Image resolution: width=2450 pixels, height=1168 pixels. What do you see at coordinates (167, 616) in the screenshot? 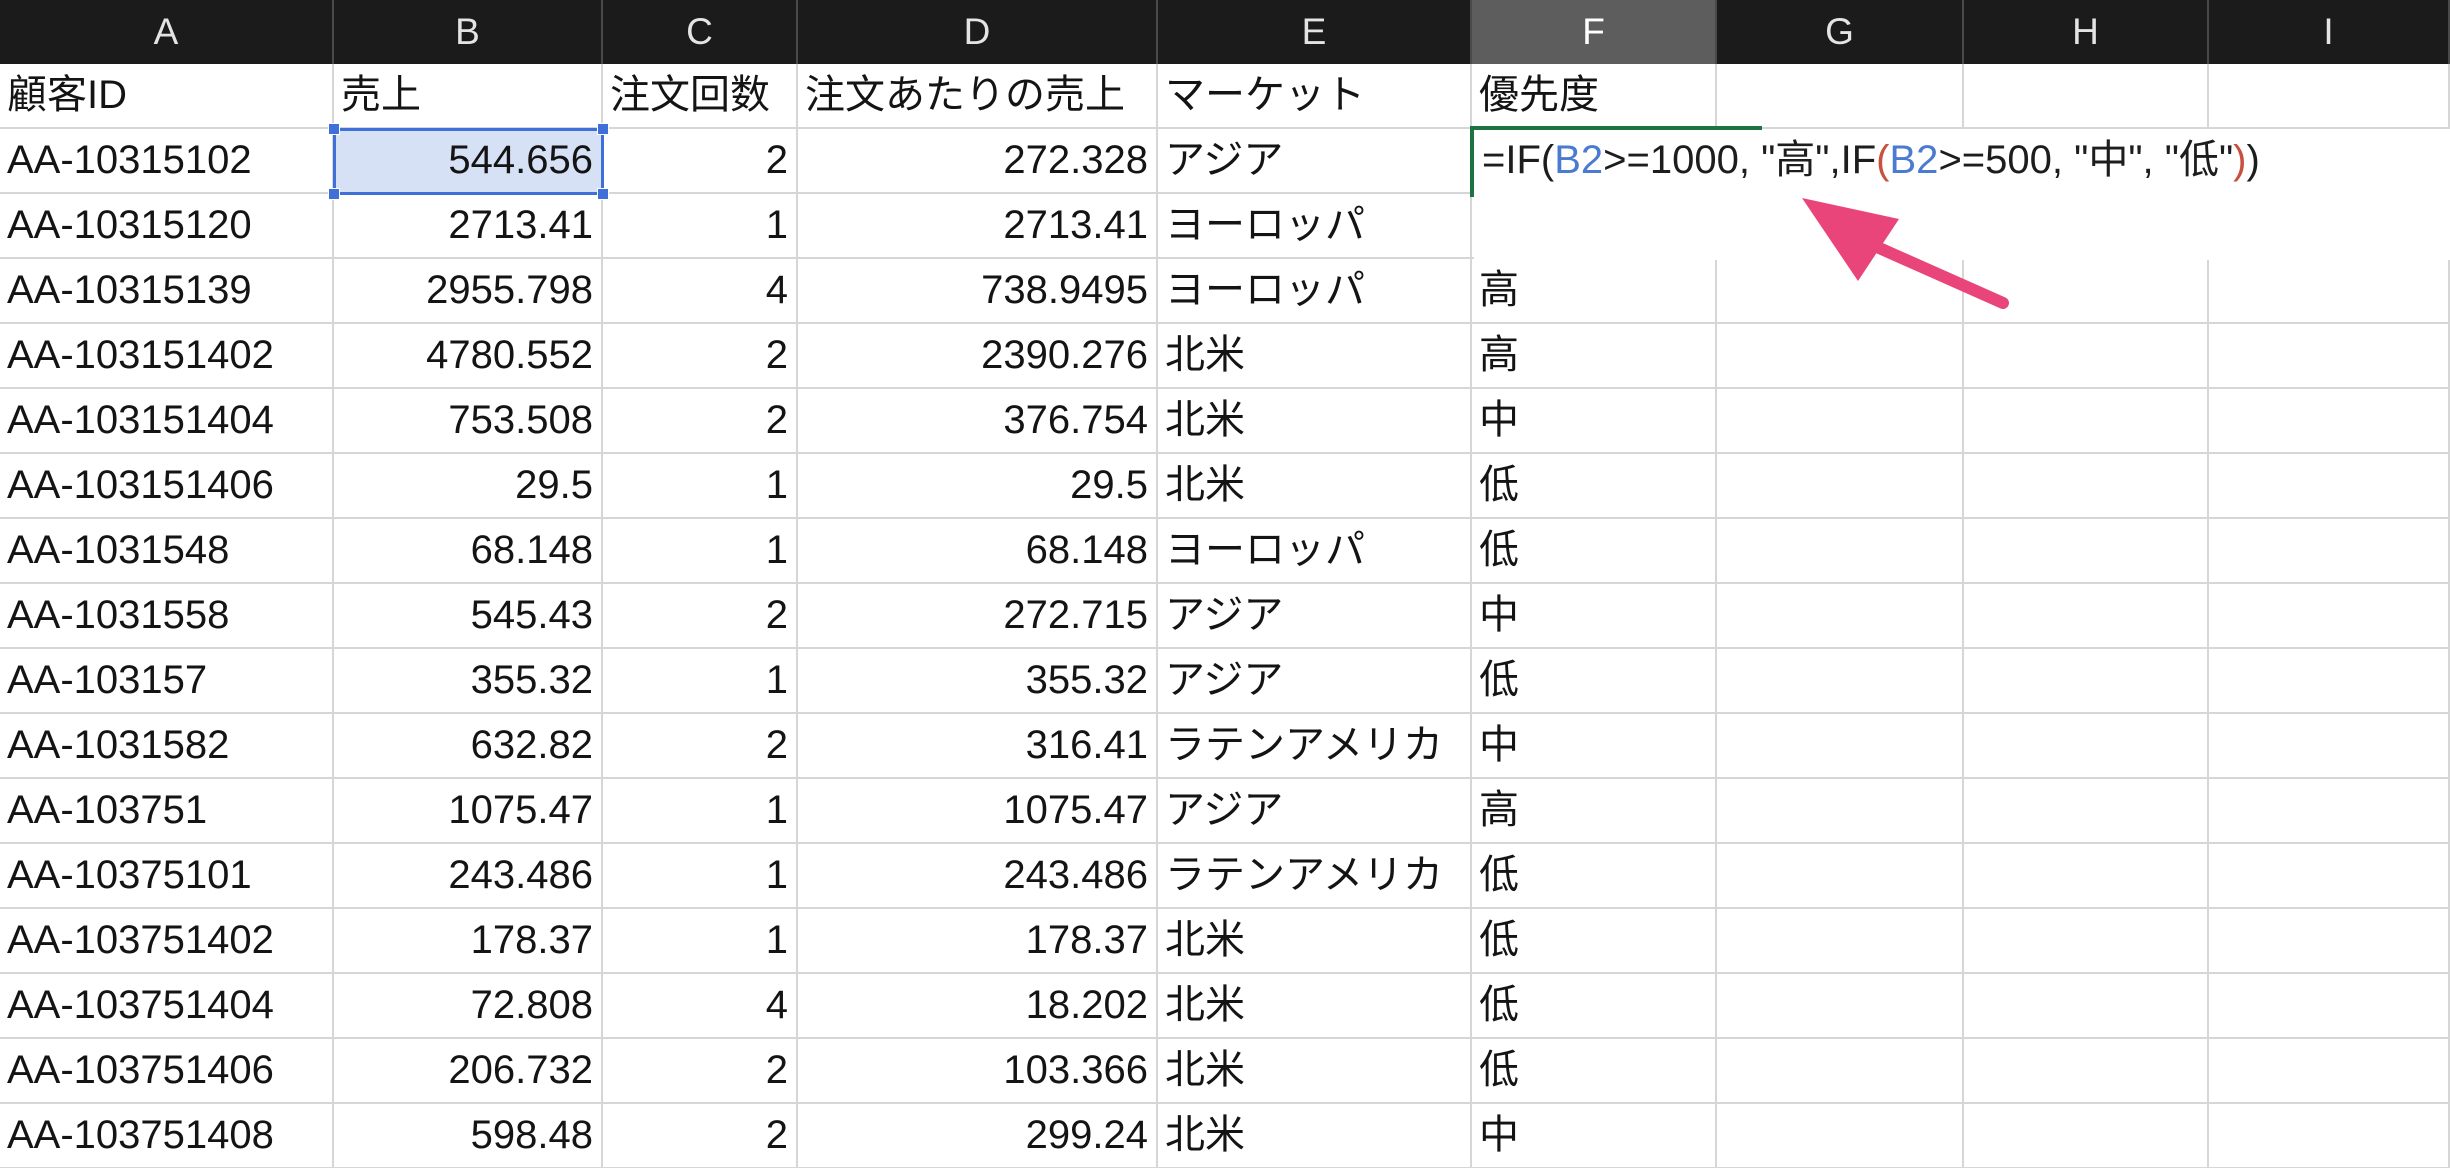
I see `cell-a9: AA-1031558` at bounding box center [167, 616].